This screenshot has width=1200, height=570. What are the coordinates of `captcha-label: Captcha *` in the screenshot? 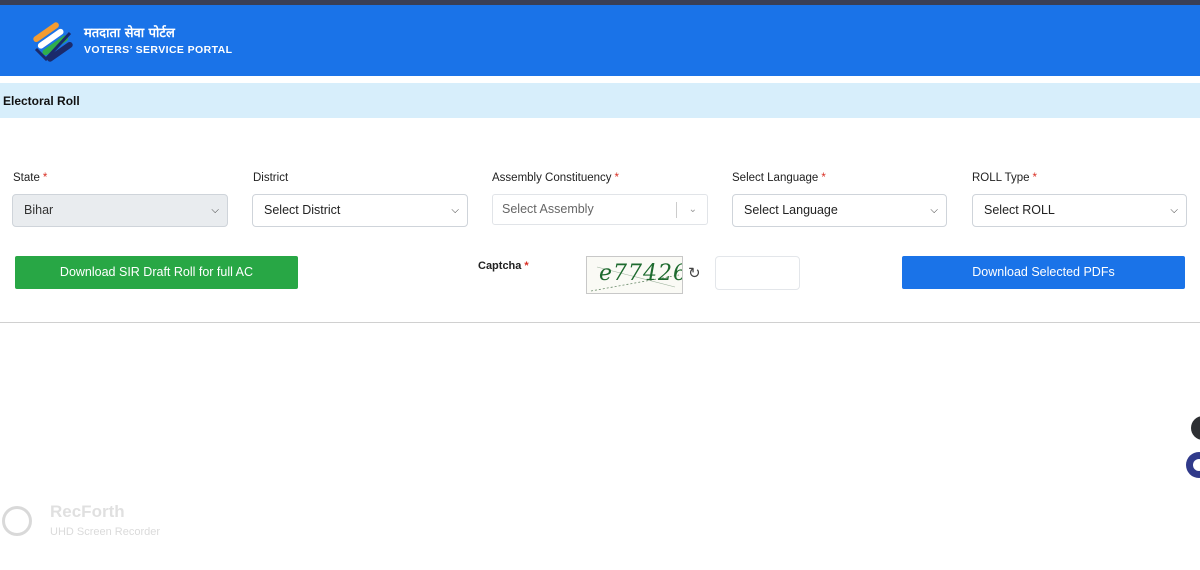 It's located at (503, 266).